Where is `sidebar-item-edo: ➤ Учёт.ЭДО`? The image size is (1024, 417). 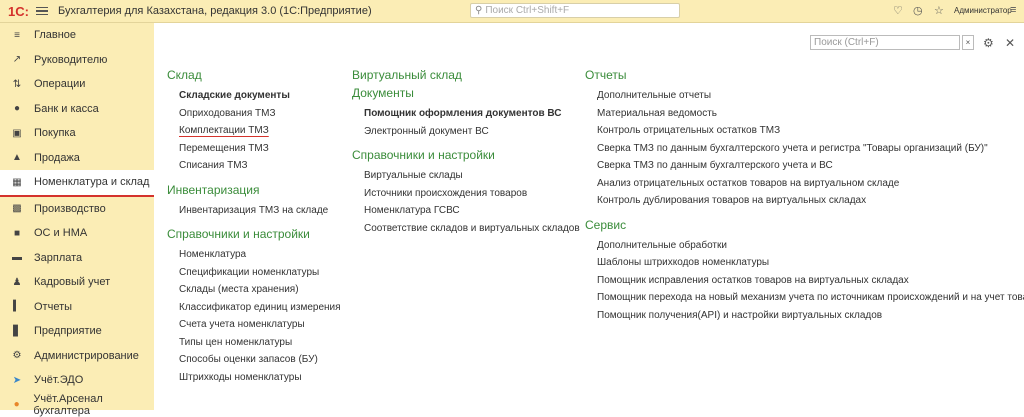
sidebar-item-edo: ➤ Учёт.ЭДО is located at coordinates (77, 380).